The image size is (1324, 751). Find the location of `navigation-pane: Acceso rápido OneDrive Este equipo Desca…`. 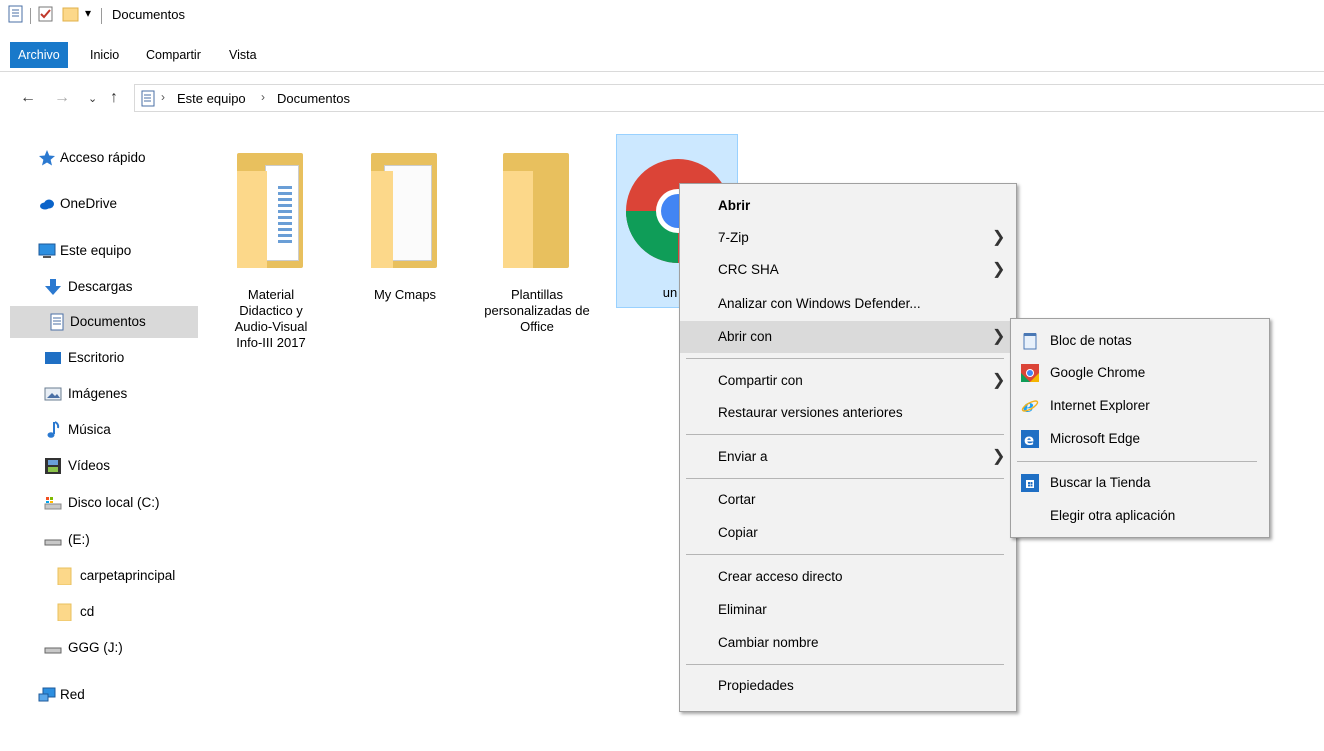

navigation-pane: Acceso rápido OneDrive Este equipo Desca… is located at coordinates (100, 435).